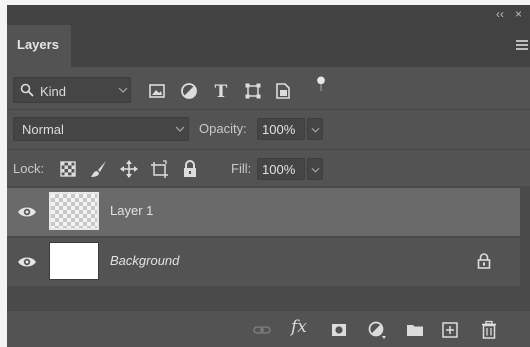 This screenshot has width=530, height=347. I want to click on adjustment-filter-icon, so click(189, 91).